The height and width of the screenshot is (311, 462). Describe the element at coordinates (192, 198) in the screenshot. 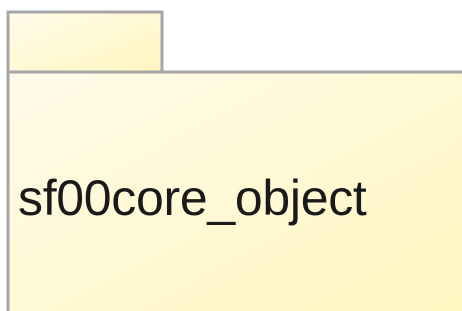

I see `package-name: sf00core_object` at that location.